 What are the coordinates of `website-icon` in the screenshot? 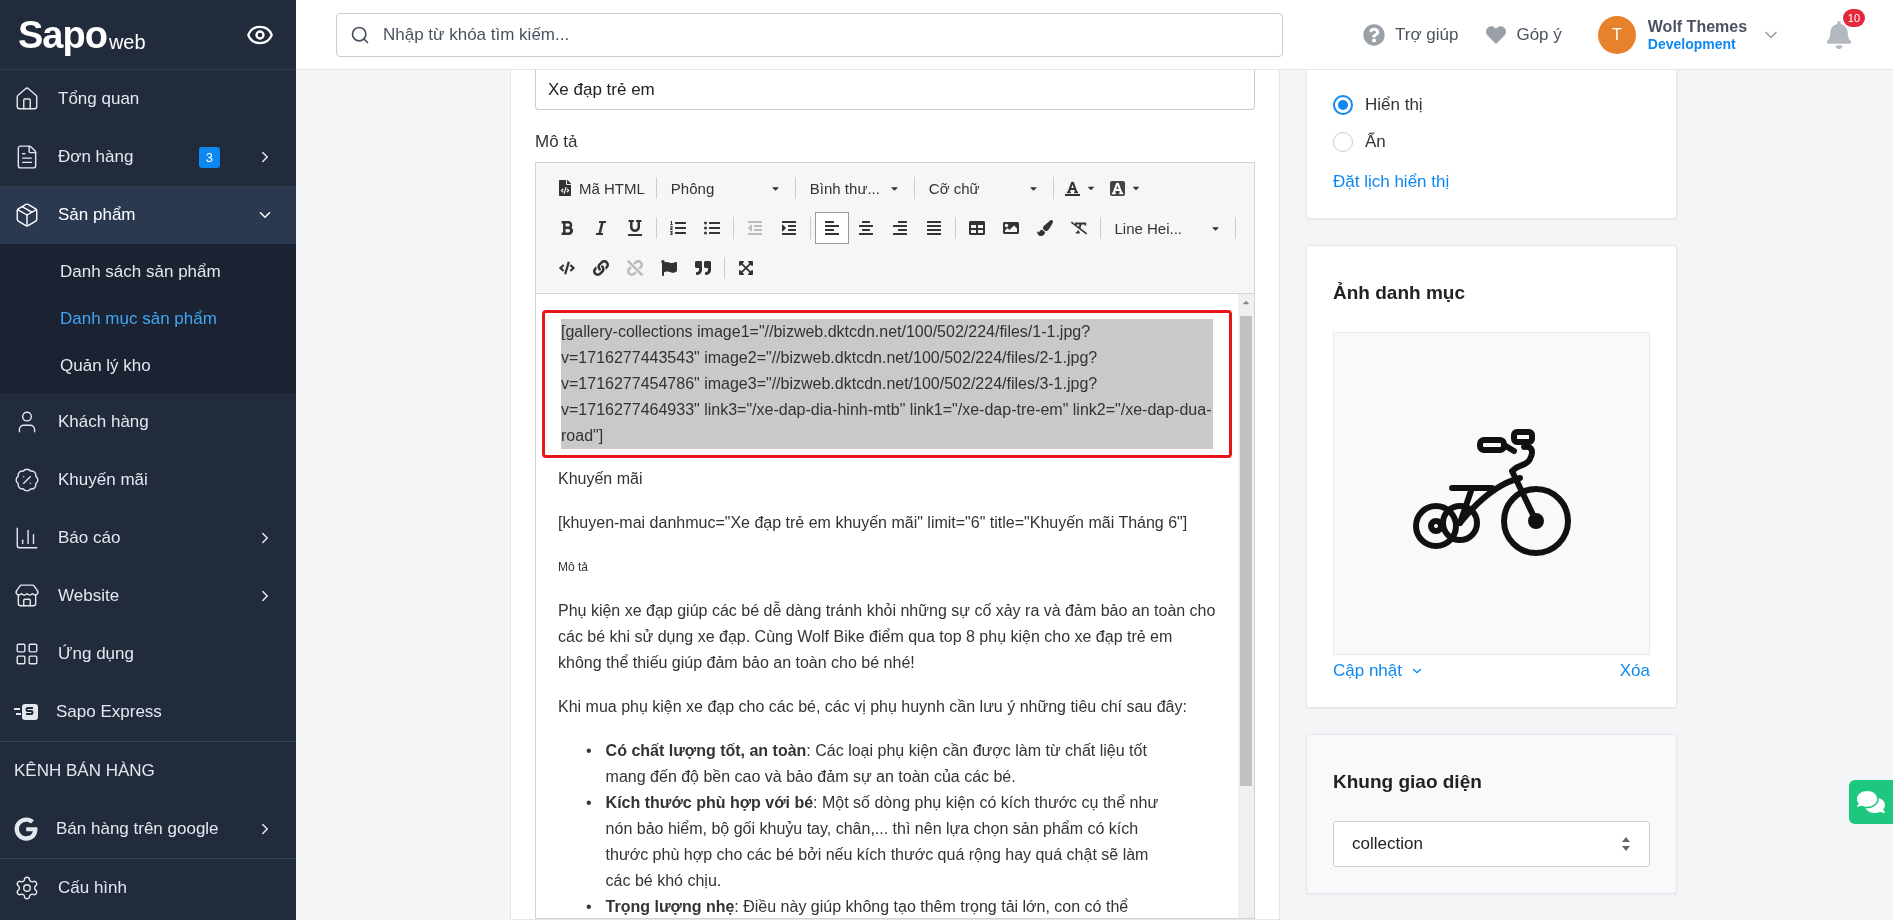 It's located at (27, 596).